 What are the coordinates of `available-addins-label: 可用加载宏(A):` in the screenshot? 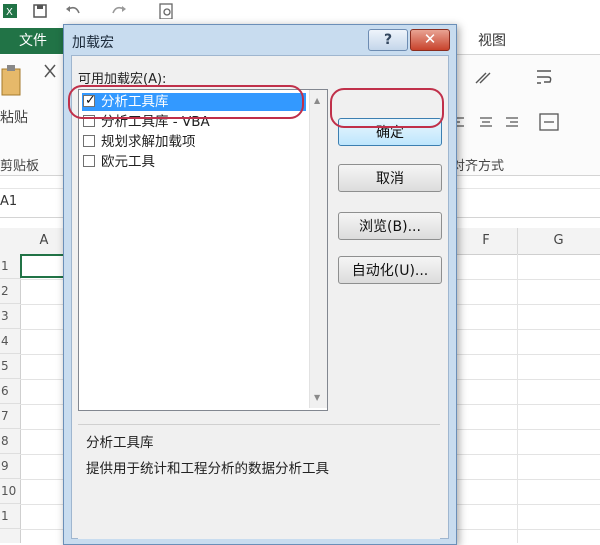 It's located at (122, 79).